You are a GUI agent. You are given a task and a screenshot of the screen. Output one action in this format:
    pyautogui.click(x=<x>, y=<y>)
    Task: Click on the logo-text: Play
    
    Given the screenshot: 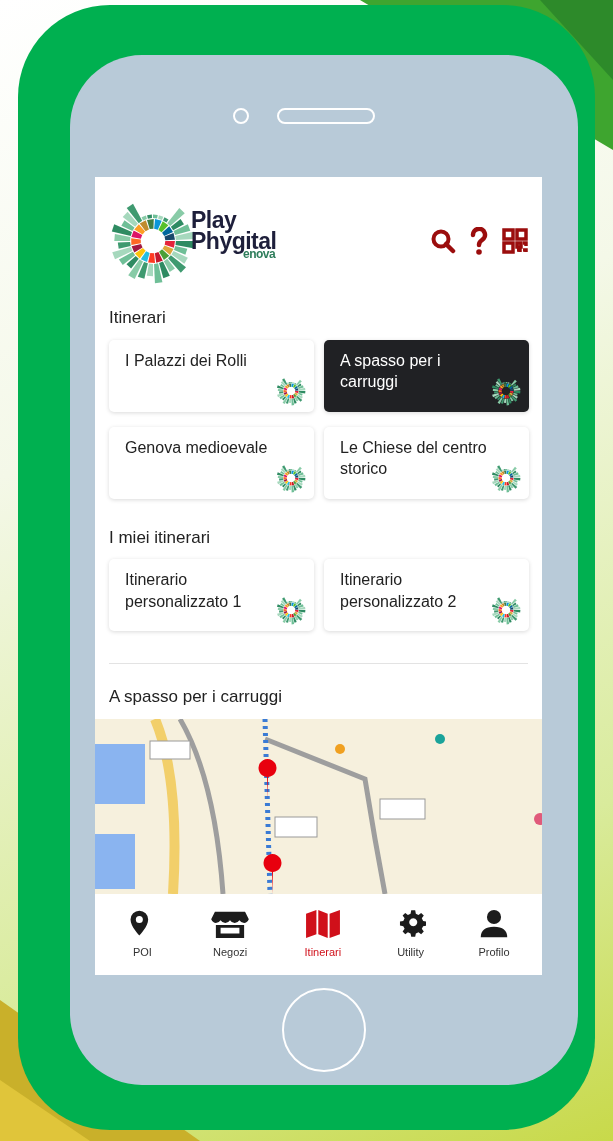 What is the action you would take?
    pyautogui.click(x=214, y=220)
    